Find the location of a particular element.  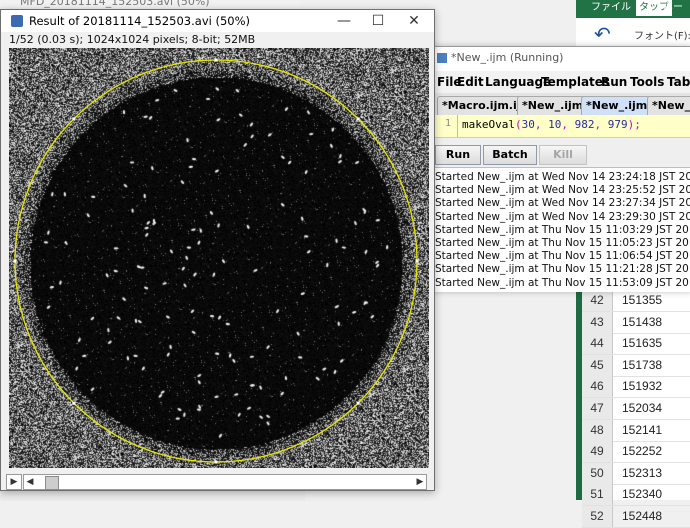

excel-tab-home: ホーム is located at coordinates (675, 14).